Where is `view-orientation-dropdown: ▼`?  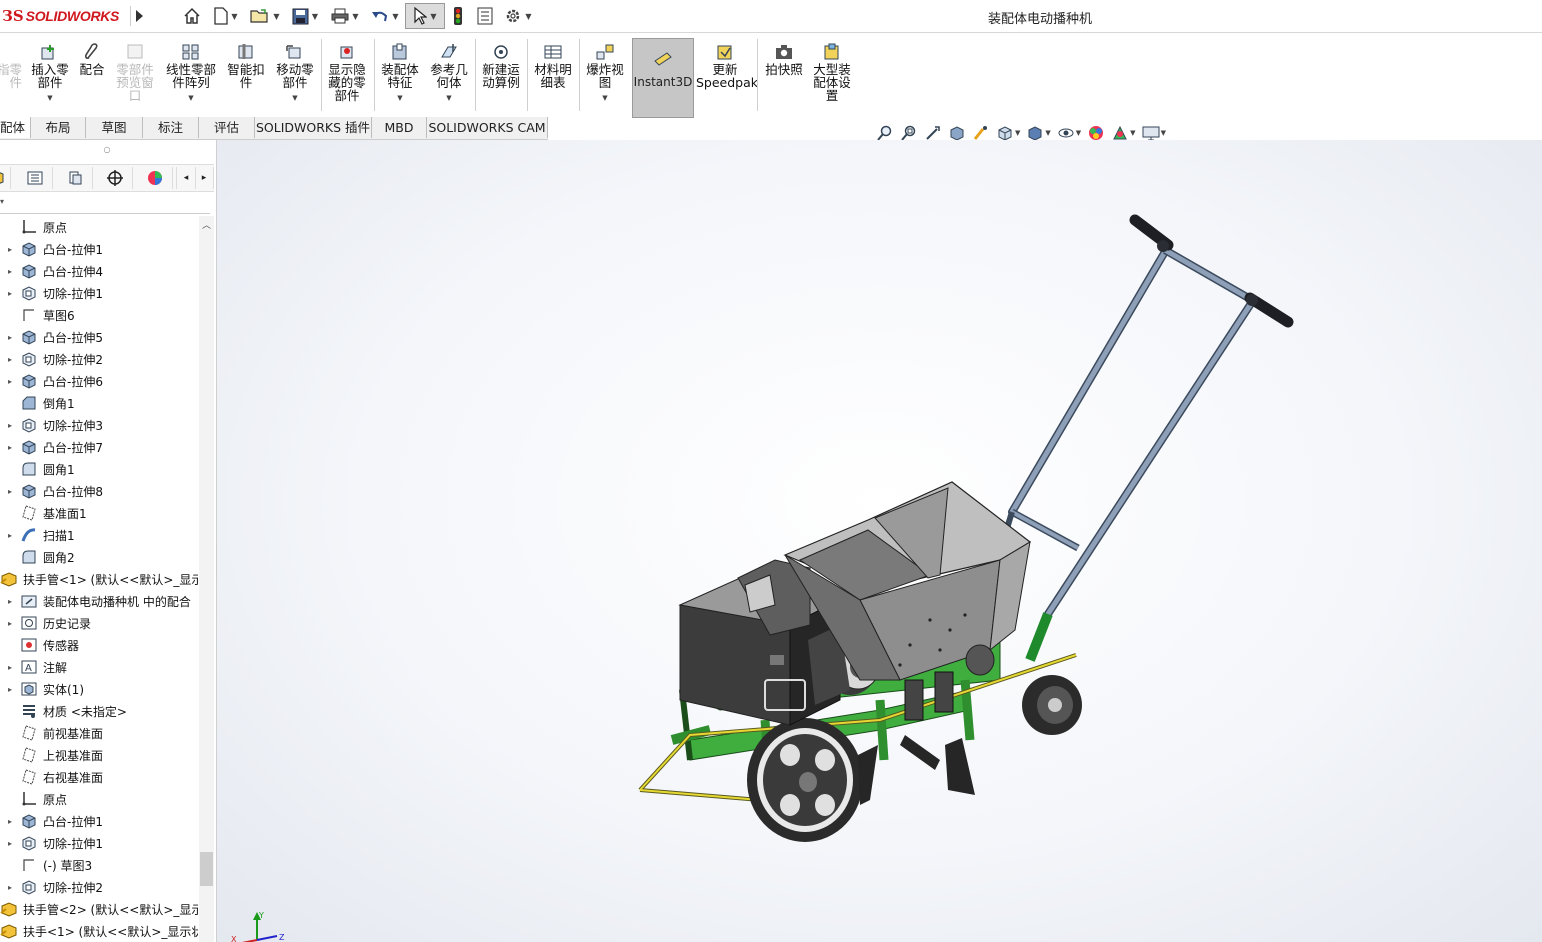
view-orientation-dropdown: ▼ is located at coordinates (1017, 133).